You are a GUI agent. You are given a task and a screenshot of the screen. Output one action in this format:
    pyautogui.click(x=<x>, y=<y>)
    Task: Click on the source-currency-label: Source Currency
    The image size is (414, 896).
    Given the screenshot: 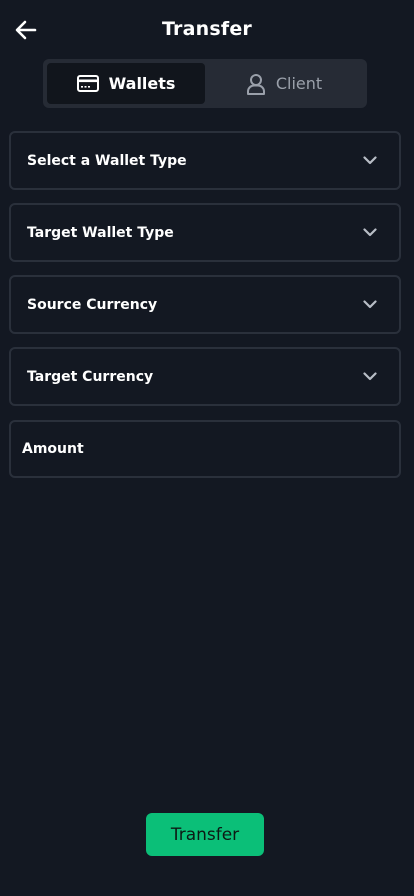 What is the action you would take?
    pyautogui.click(x=92, y=304)
    